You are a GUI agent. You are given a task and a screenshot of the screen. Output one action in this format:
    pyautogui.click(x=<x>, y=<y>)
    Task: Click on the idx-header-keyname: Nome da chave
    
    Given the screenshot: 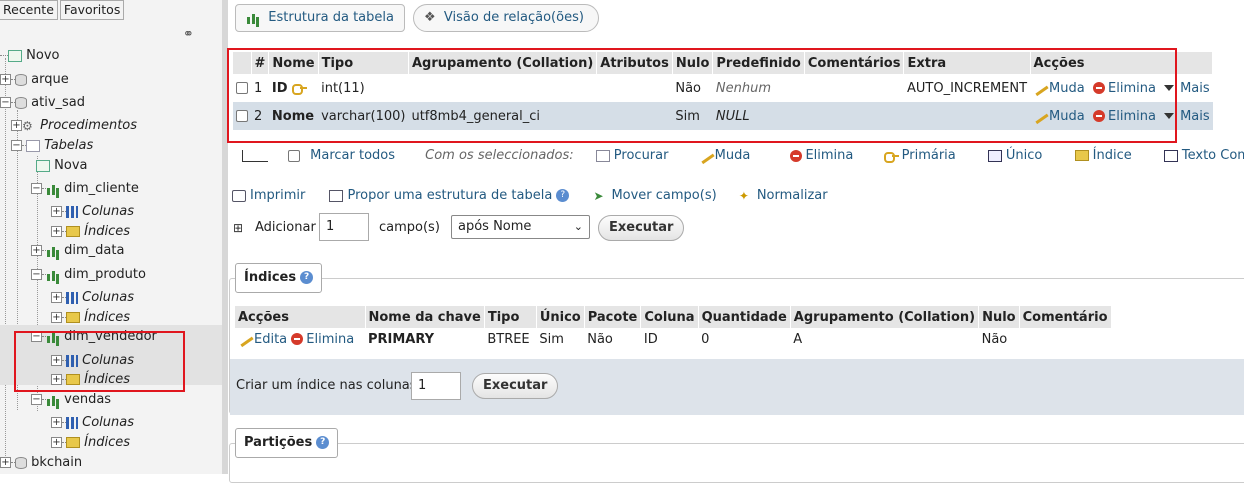 What is the action you would take?
    pyautogui.click(x=425, y=317)
    